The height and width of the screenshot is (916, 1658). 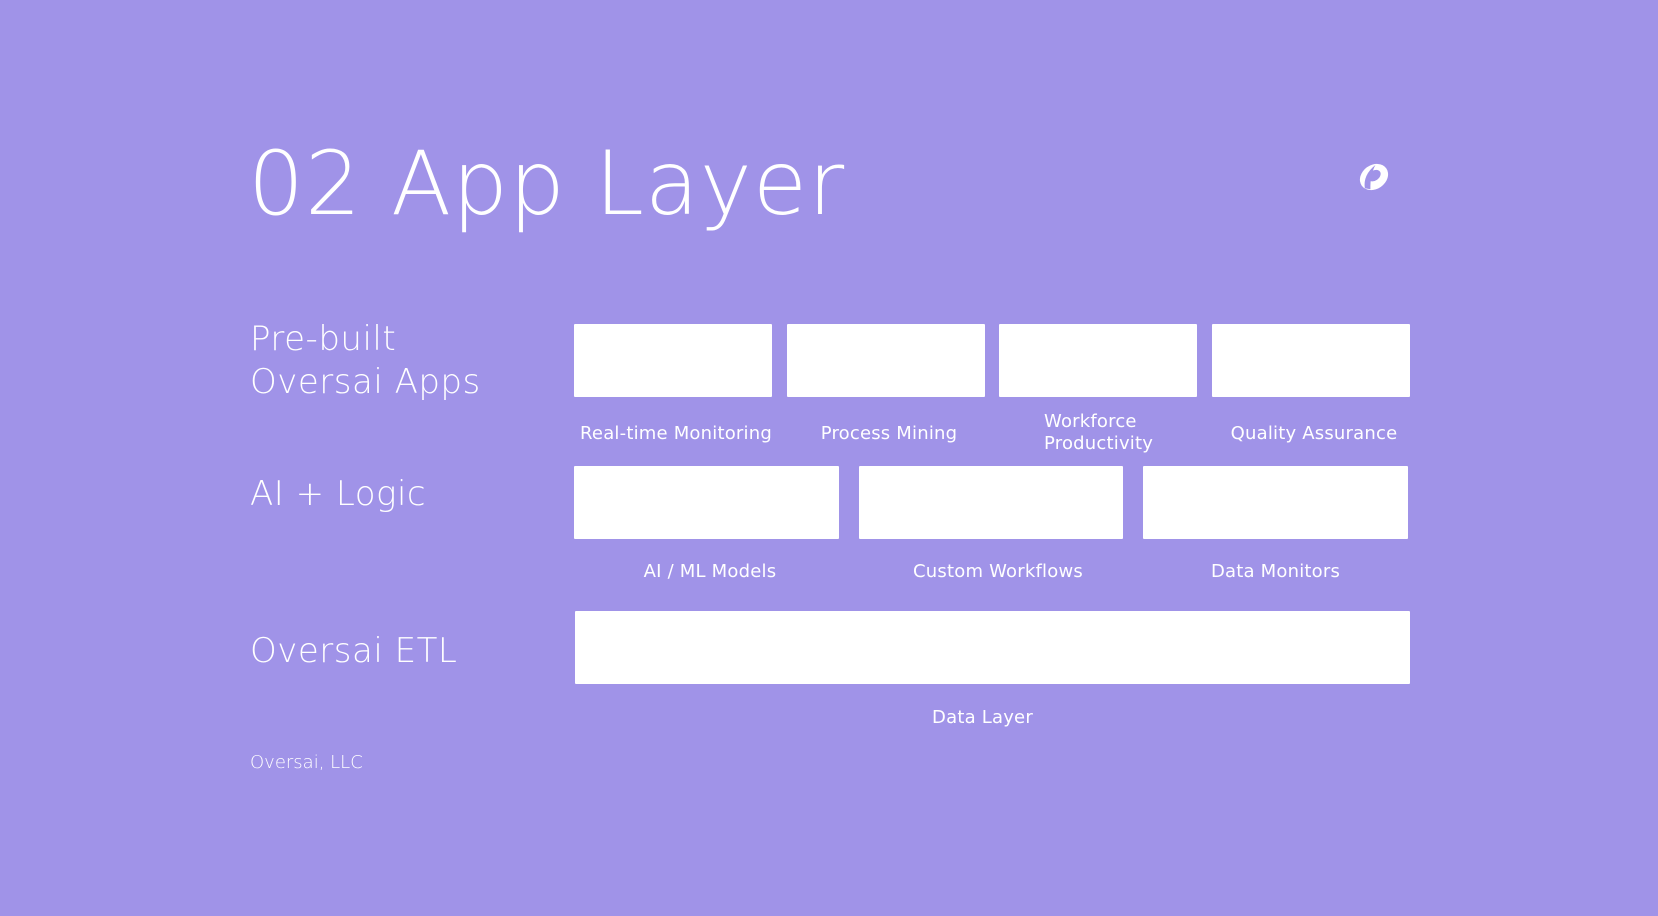 I want to click on layer-label-ai-logic: AI + Logic, so click(x=338, y=494).